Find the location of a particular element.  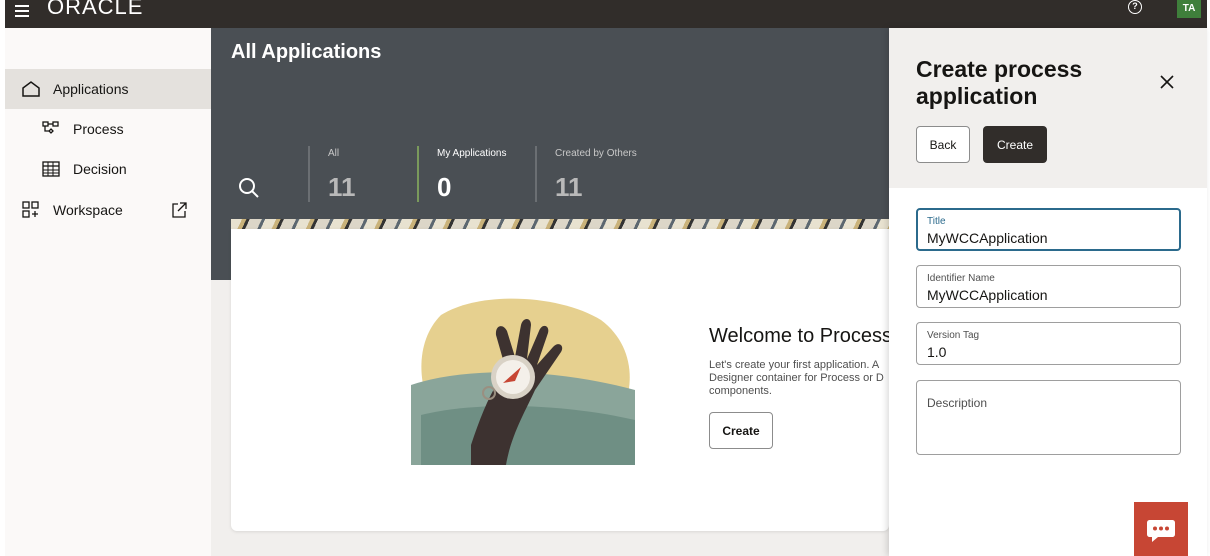

tile-label: My Applications is located at coordinates (472, 153).